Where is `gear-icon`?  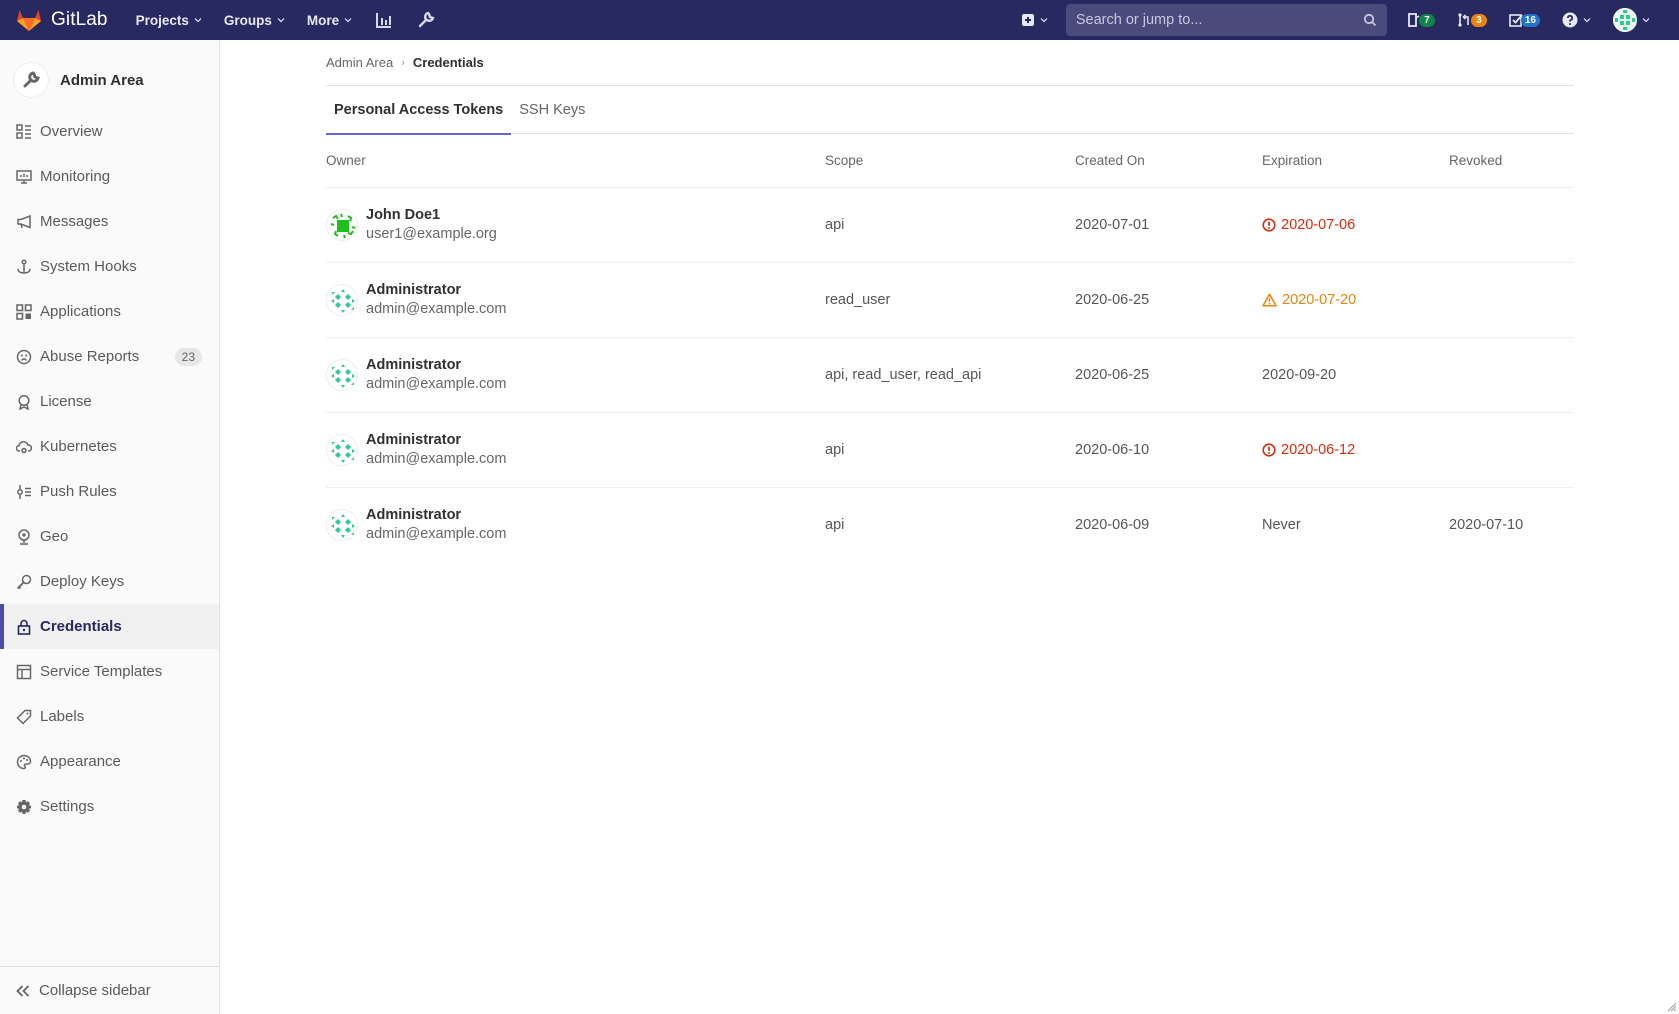
gear-icon is located at coordinates (24, 807).